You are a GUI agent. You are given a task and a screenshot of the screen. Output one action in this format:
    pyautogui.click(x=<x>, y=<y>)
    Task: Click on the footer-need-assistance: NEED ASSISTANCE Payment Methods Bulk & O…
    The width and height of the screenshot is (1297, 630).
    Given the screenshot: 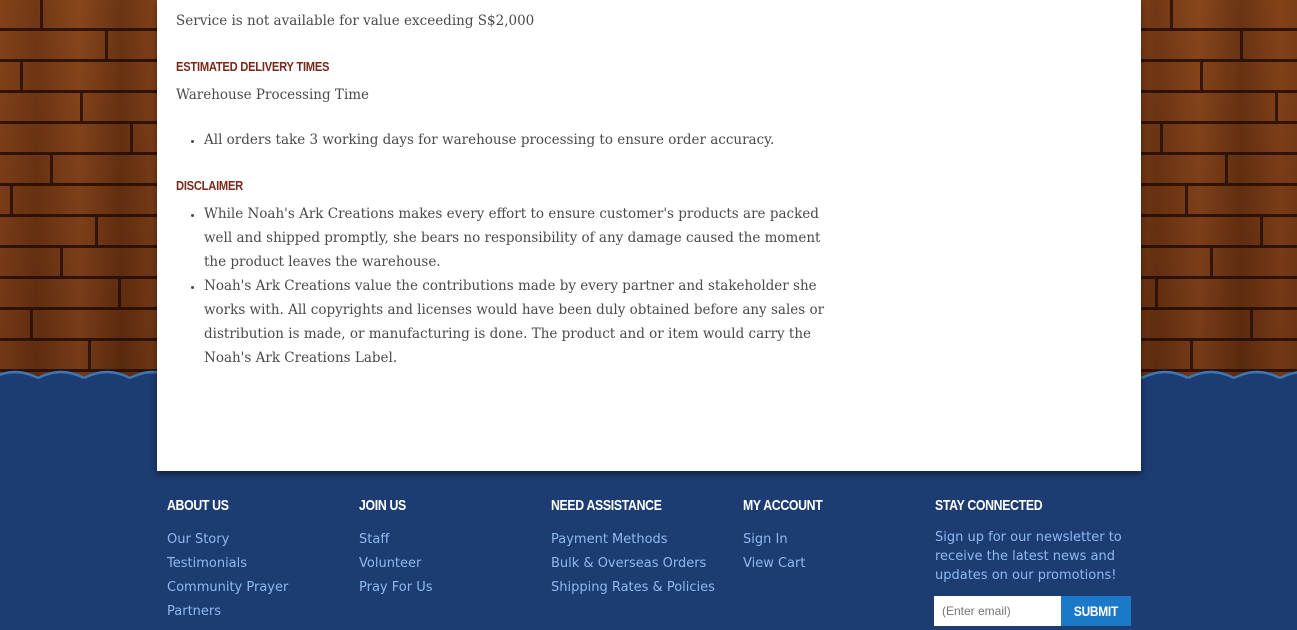 What is the action you would take?
    pyautogui.click(x=633, y=548)
    